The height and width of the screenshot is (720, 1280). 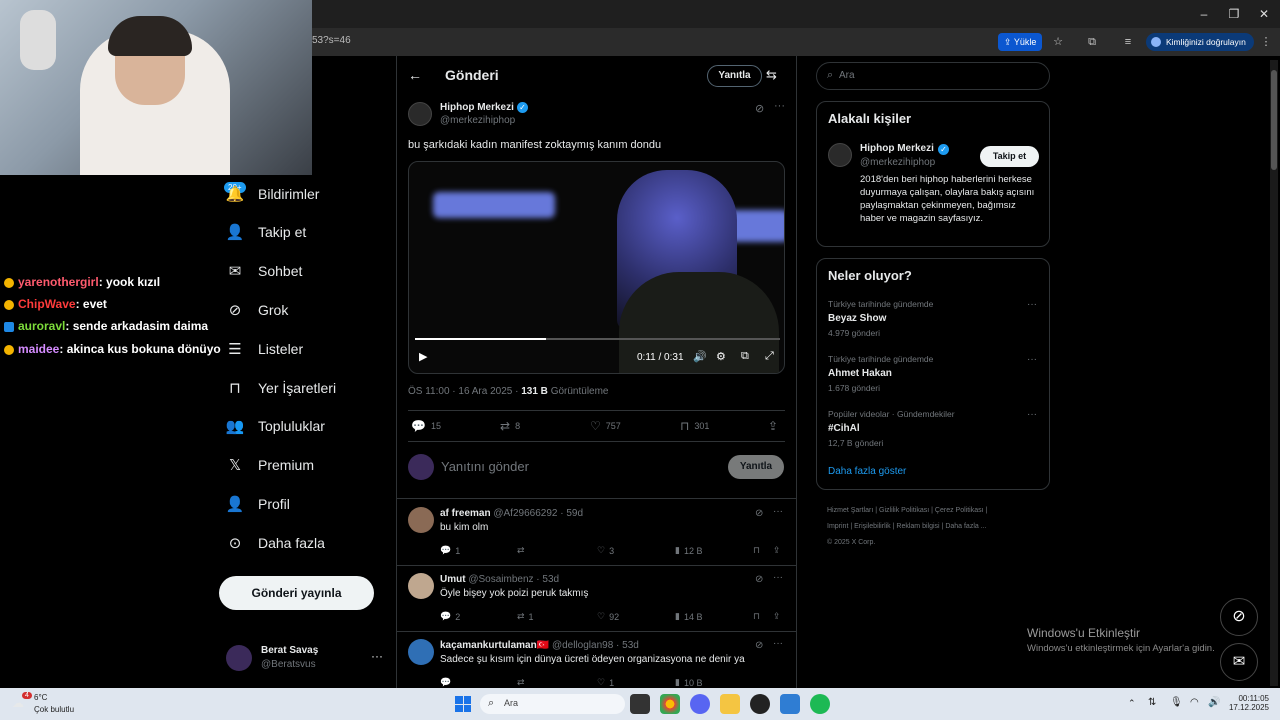 What do you see at coordinates (904, 510) in the screenshot?
I see `footer-link: Gizlilik Politikası` at bounding box center [904, 510].